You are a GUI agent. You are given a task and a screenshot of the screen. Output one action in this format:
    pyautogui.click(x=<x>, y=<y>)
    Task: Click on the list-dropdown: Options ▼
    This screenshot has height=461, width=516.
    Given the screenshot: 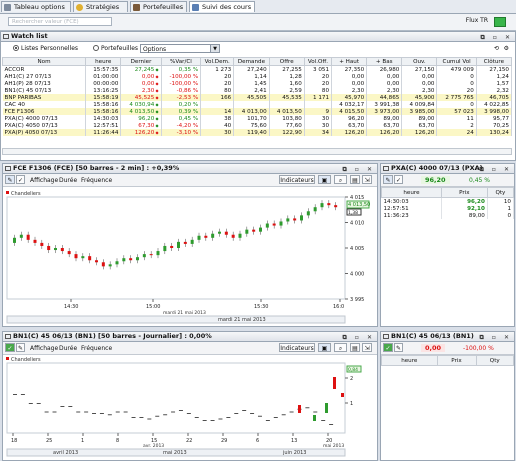 What is the action you would take?
    pyautogui.click(x=180, y=48)
    